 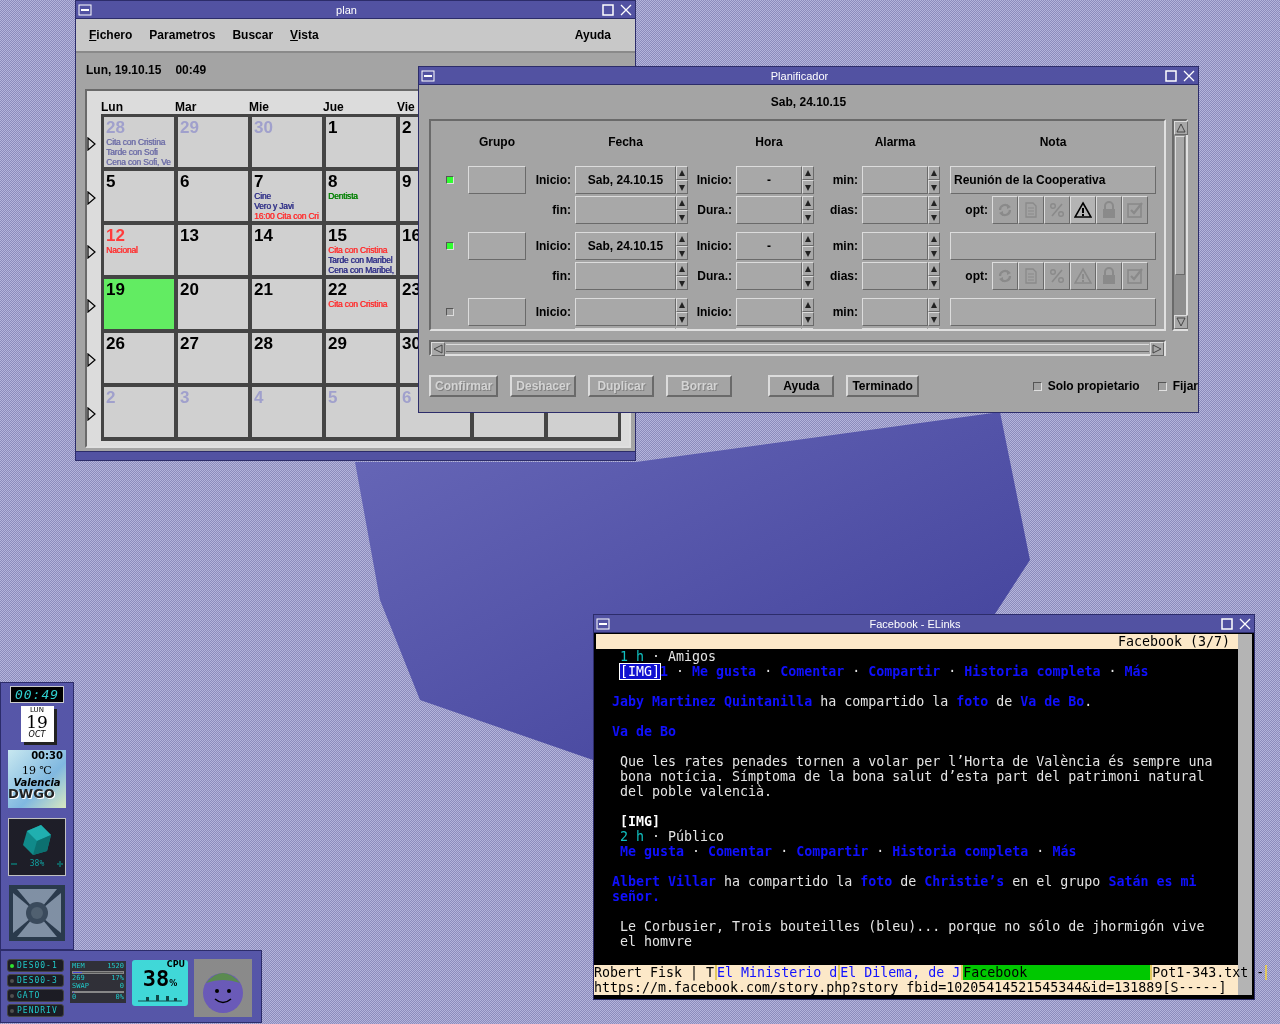 What do you see at coordinates (287, 250) in the screenshot?
I see `calendar-cell: 14` at bounding box center [287, 250].